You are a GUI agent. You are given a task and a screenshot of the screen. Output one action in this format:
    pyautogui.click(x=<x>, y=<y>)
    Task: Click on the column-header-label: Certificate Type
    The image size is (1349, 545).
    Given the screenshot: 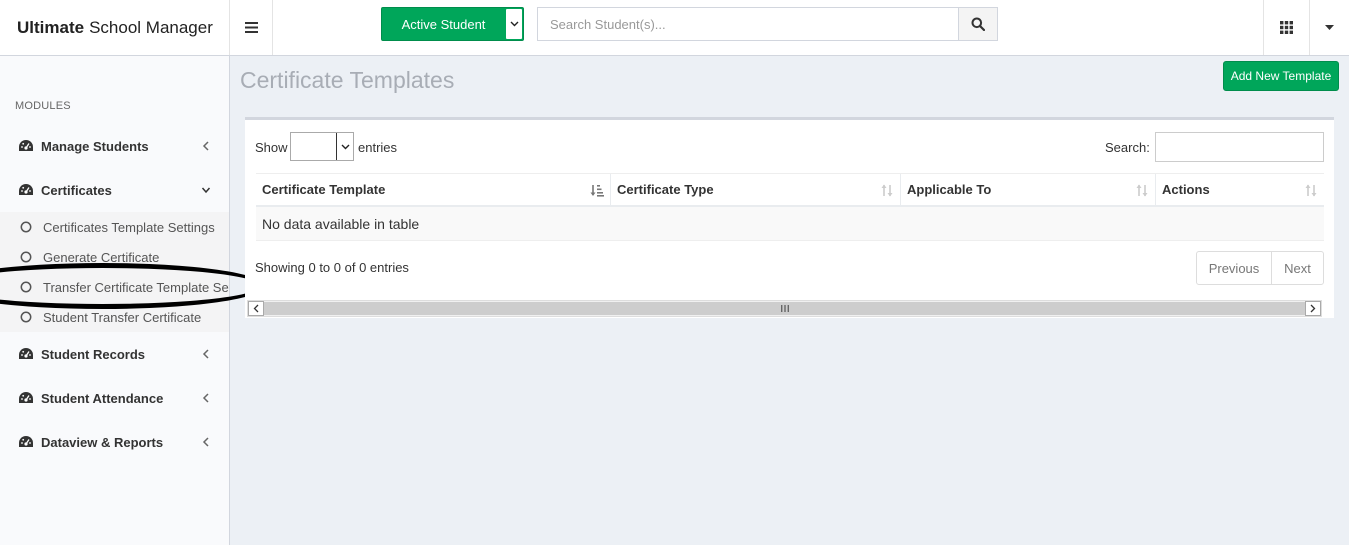 What is the action you would take?
    pyautogui.click(x=665, y=189)
    